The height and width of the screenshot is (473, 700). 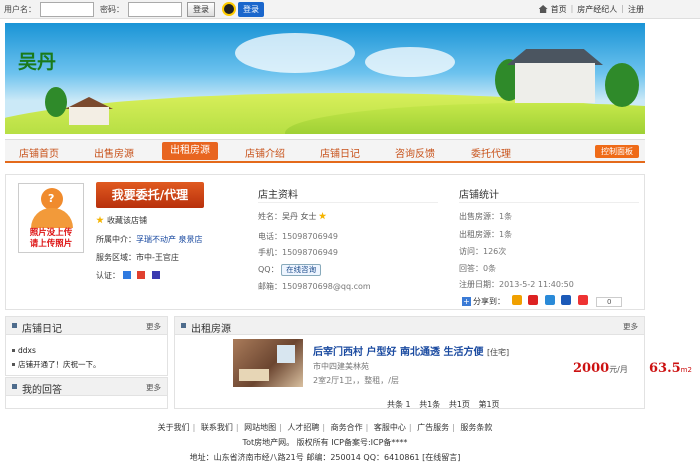 What do you see at coordinates (356, 380) in the screenshot?
I see `listing-detail: 2室2厅1卫，，整租，/层` at bounding box center [356, 380].